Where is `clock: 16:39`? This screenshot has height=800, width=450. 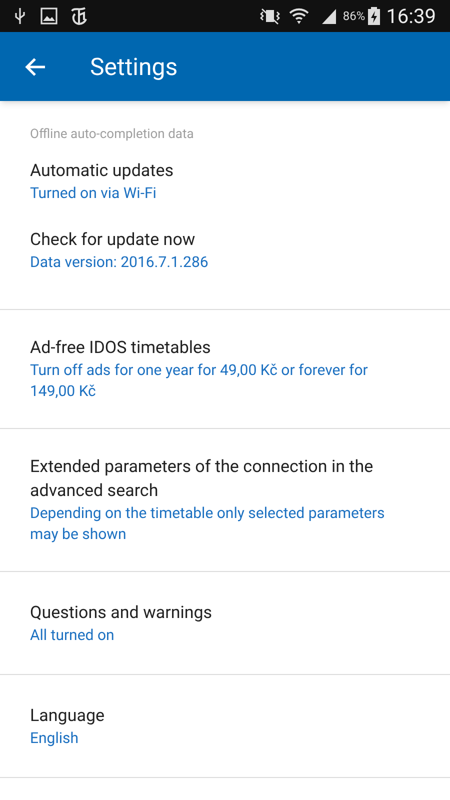 clock: 16:39 is located at coordinates (411, 16).